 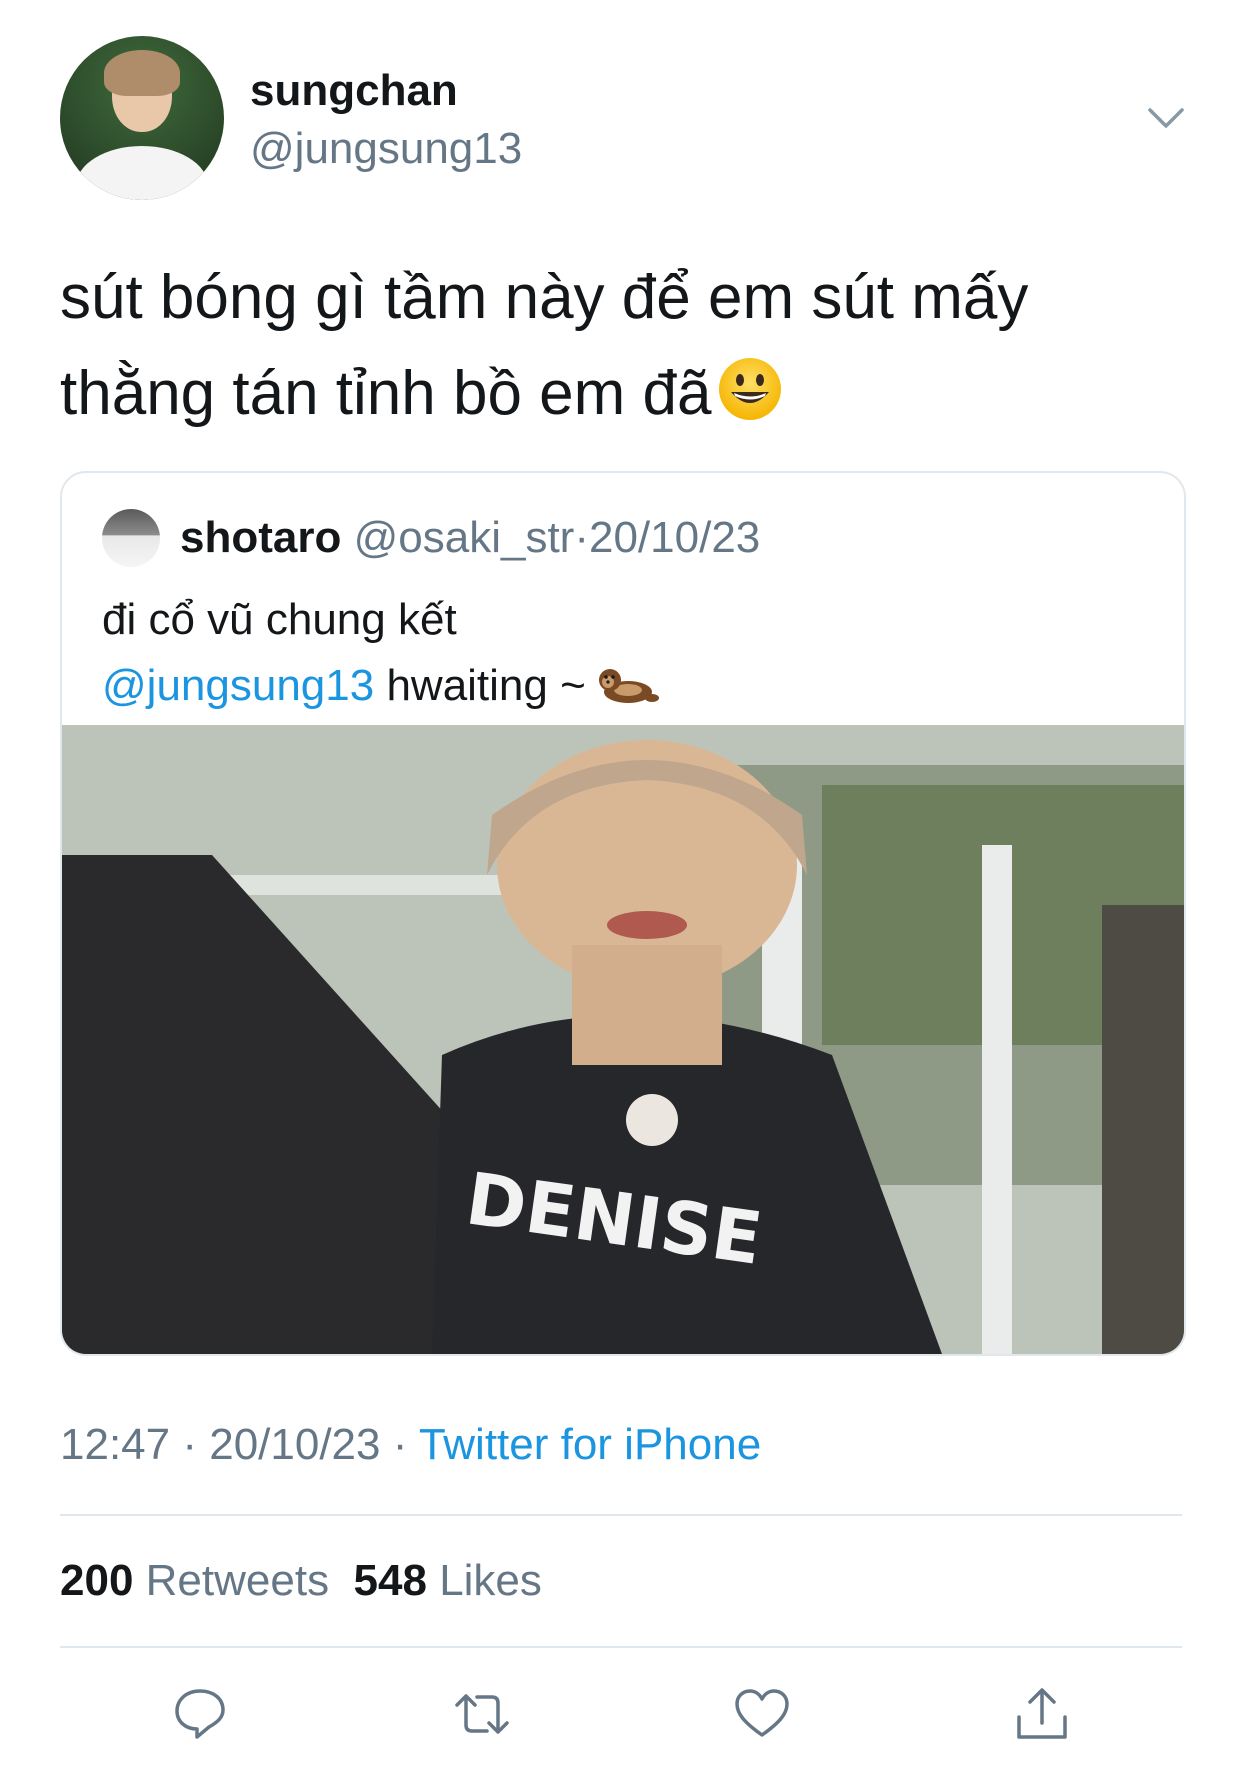 I want to click on share-icon, so click(x=1042, y=1713).